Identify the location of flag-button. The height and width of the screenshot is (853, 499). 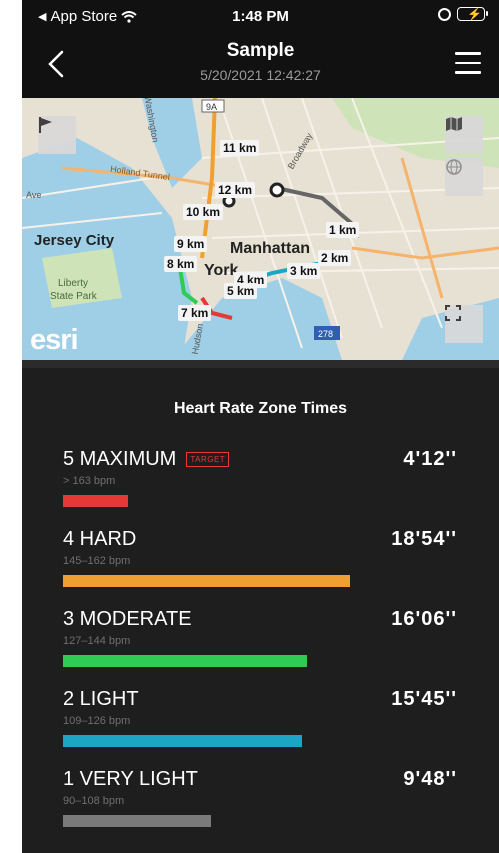
(57, 135).